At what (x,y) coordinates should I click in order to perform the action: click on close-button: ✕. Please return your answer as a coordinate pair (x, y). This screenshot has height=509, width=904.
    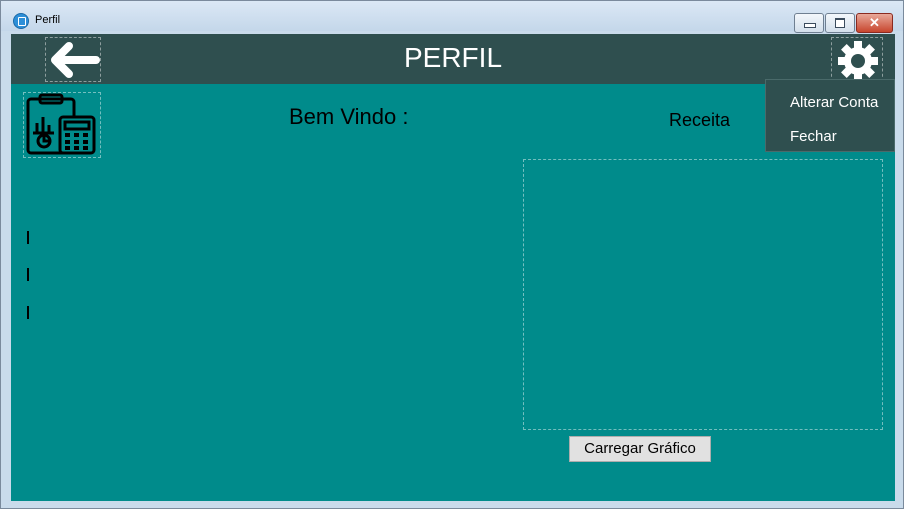
    Looking at the image, I should click on (874, 23).